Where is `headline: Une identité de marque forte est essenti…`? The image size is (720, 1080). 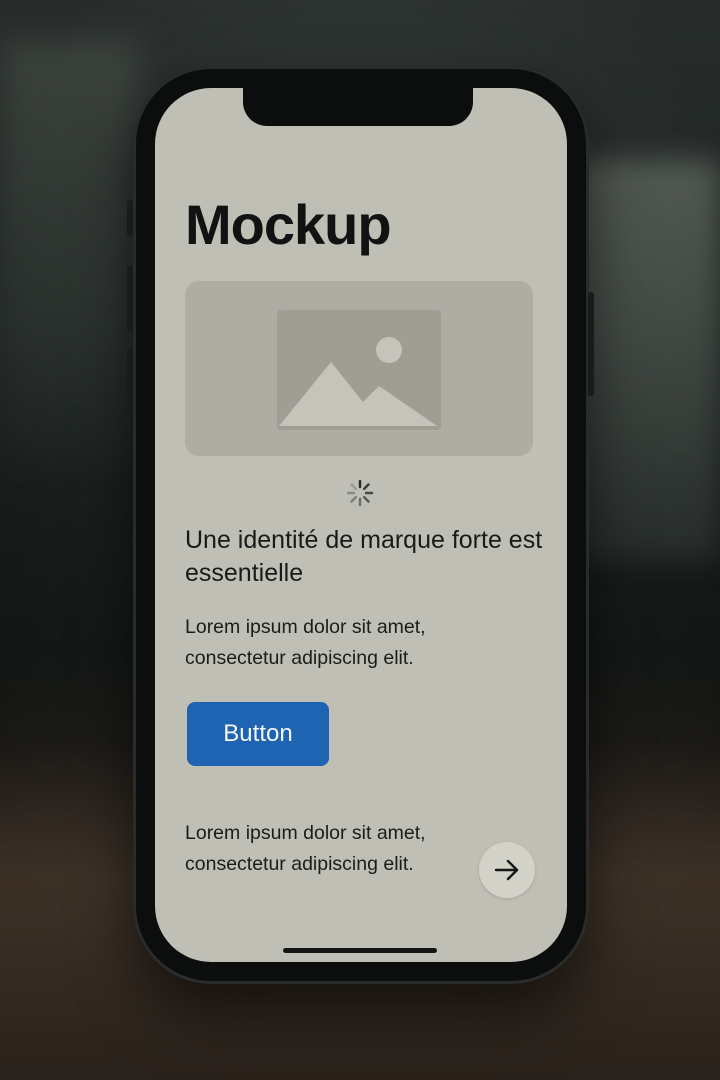
headline: Une identité de marque forte est essenti… is located at coordinates (364, 556).